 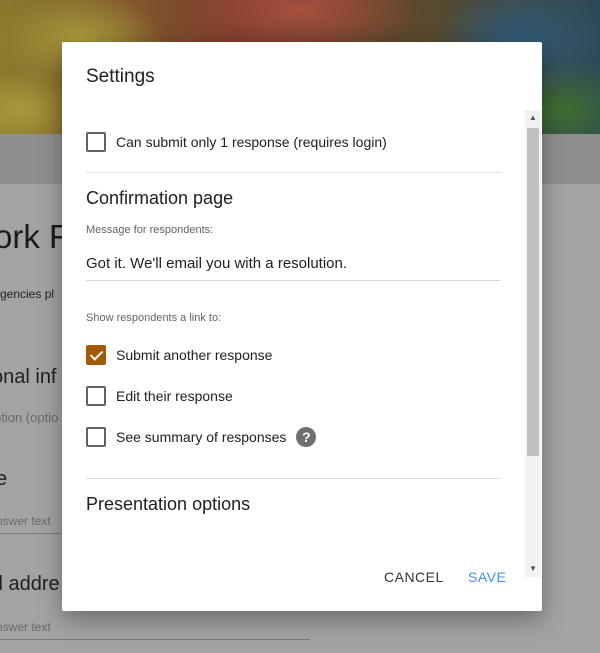 What do you see at coordinates (487, 577) in the screenshot?
I see `save-button: SAVE` at bounding box center [487, 577].